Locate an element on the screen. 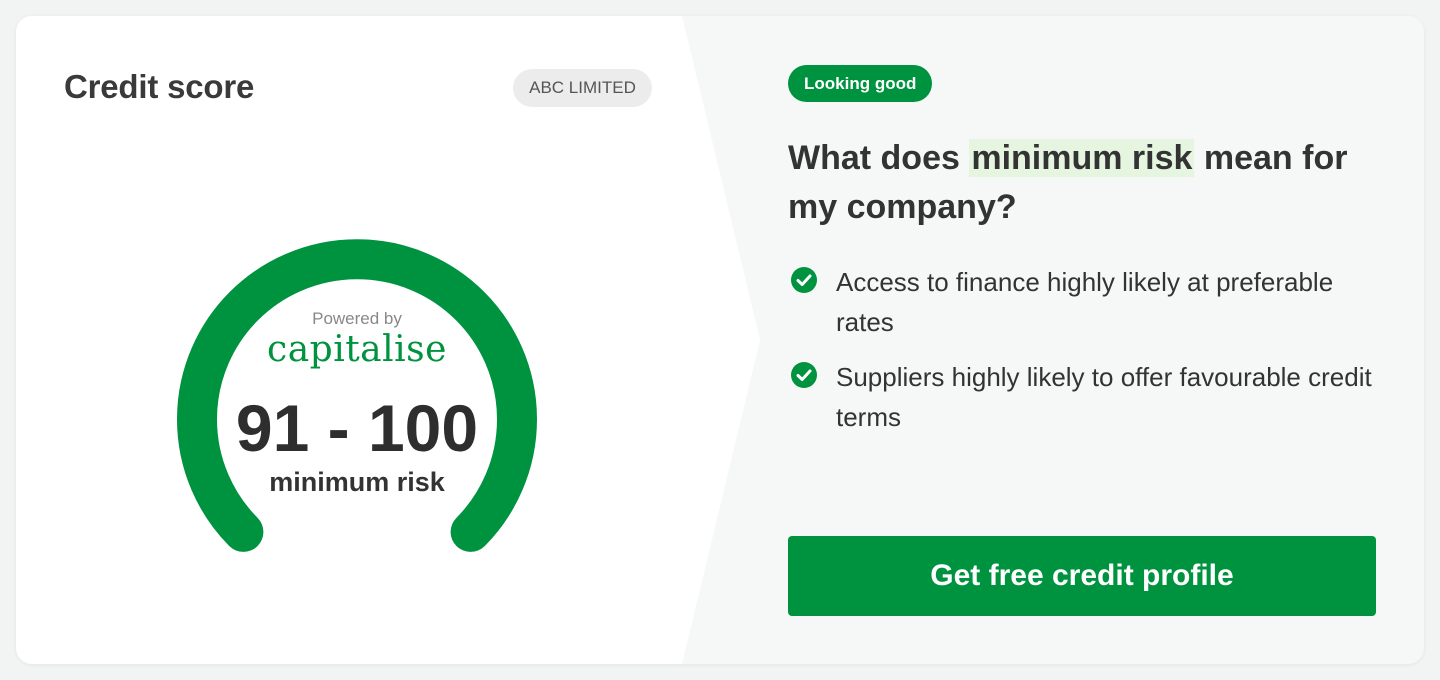  risk-level-label: minimum risk is located at coordinates (357, 482).